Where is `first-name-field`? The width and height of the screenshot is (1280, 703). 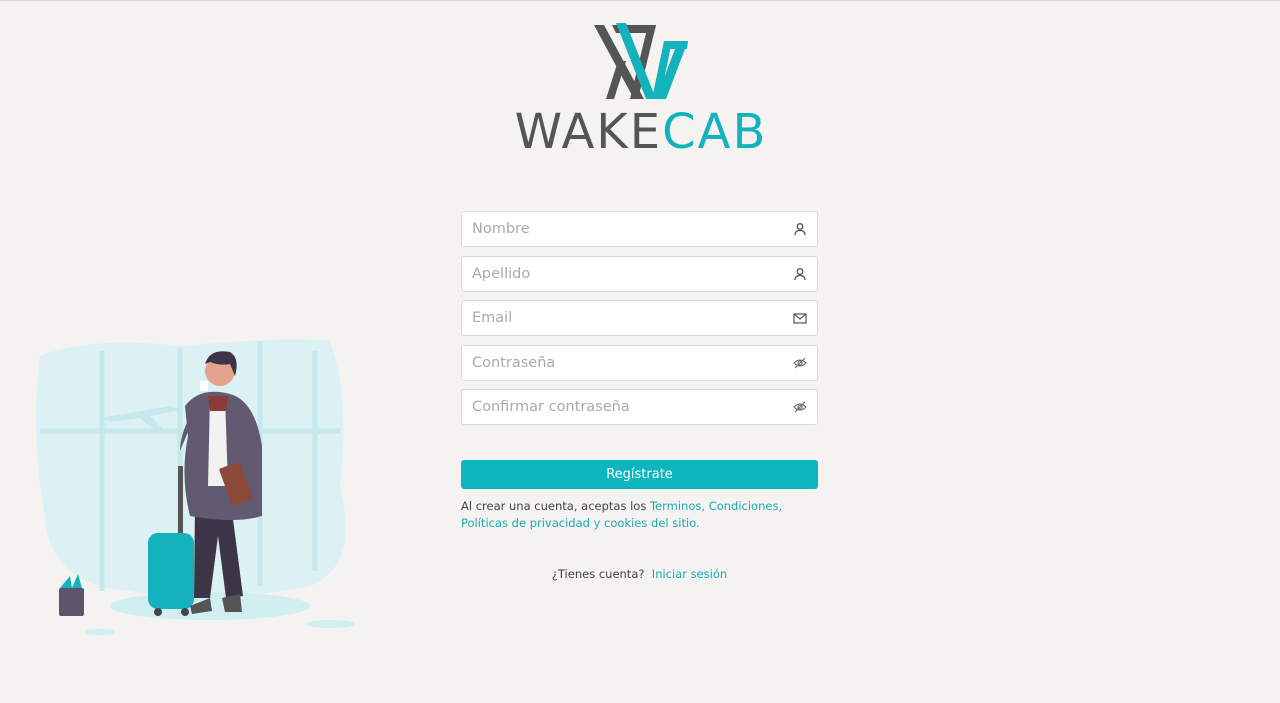 first-name-field is located at coordinates (639, 229).